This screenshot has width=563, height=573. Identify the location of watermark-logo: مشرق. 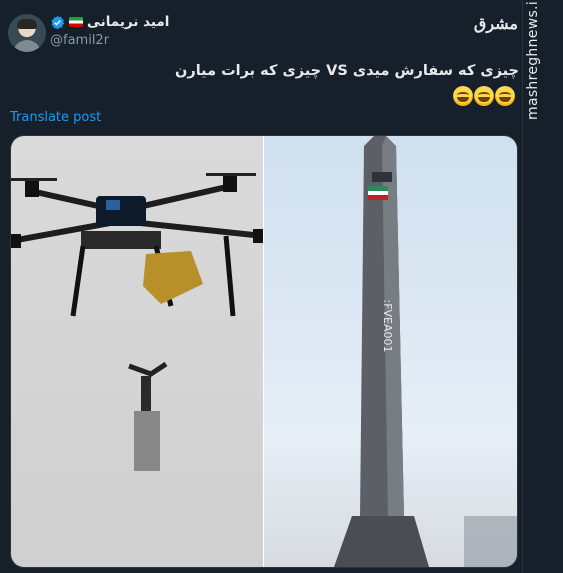
(495, 23).